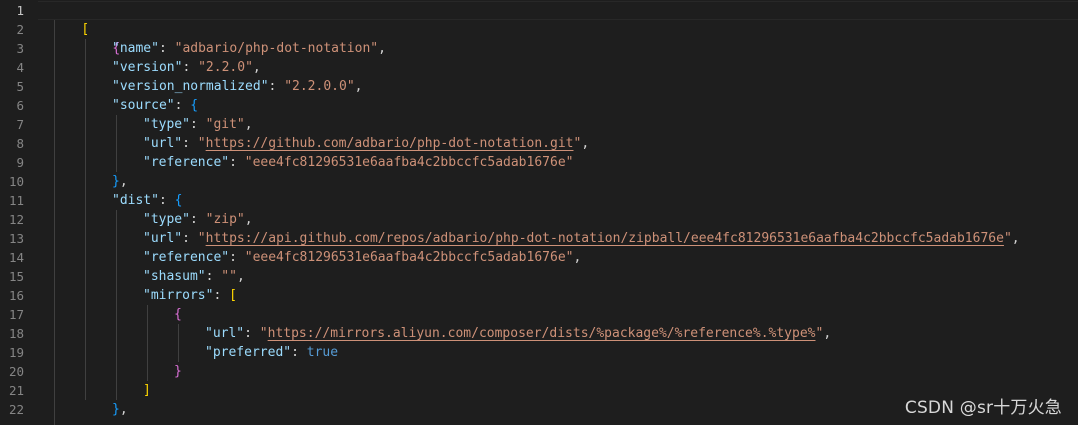 The width and height of the screenshot is (1078, 425). What do you see at coordinates (229, 276) in the screenshot?
I see `json-string: ""` at bounding box center [229, 276].